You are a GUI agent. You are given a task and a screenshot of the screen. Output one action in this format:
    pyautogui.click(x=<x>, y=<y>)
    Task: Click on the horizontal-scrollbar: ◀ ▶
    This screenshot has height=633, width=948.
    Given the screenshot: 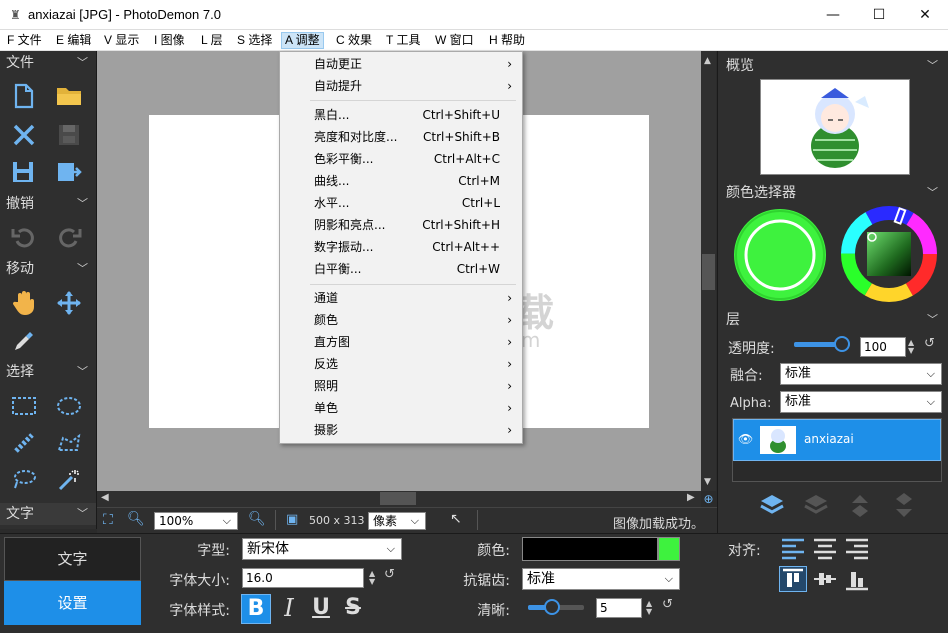 What is the action you would take?
    pyautogui.click(x=399, y=499)
    